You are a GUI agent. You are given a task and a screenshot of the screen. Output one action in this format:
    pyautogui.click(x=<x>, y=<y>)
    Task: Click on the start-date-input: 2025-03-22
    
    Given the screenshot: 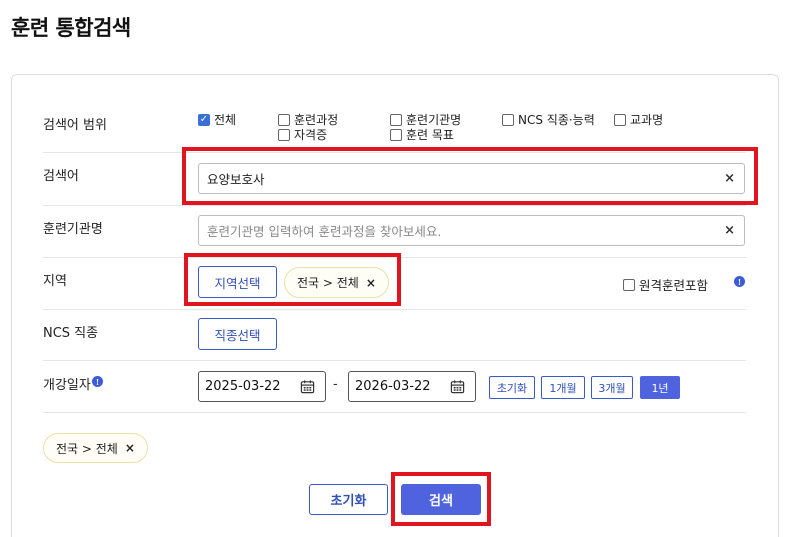 What is the action you would take?
    pyautogui.click(x=262, y=386)
    